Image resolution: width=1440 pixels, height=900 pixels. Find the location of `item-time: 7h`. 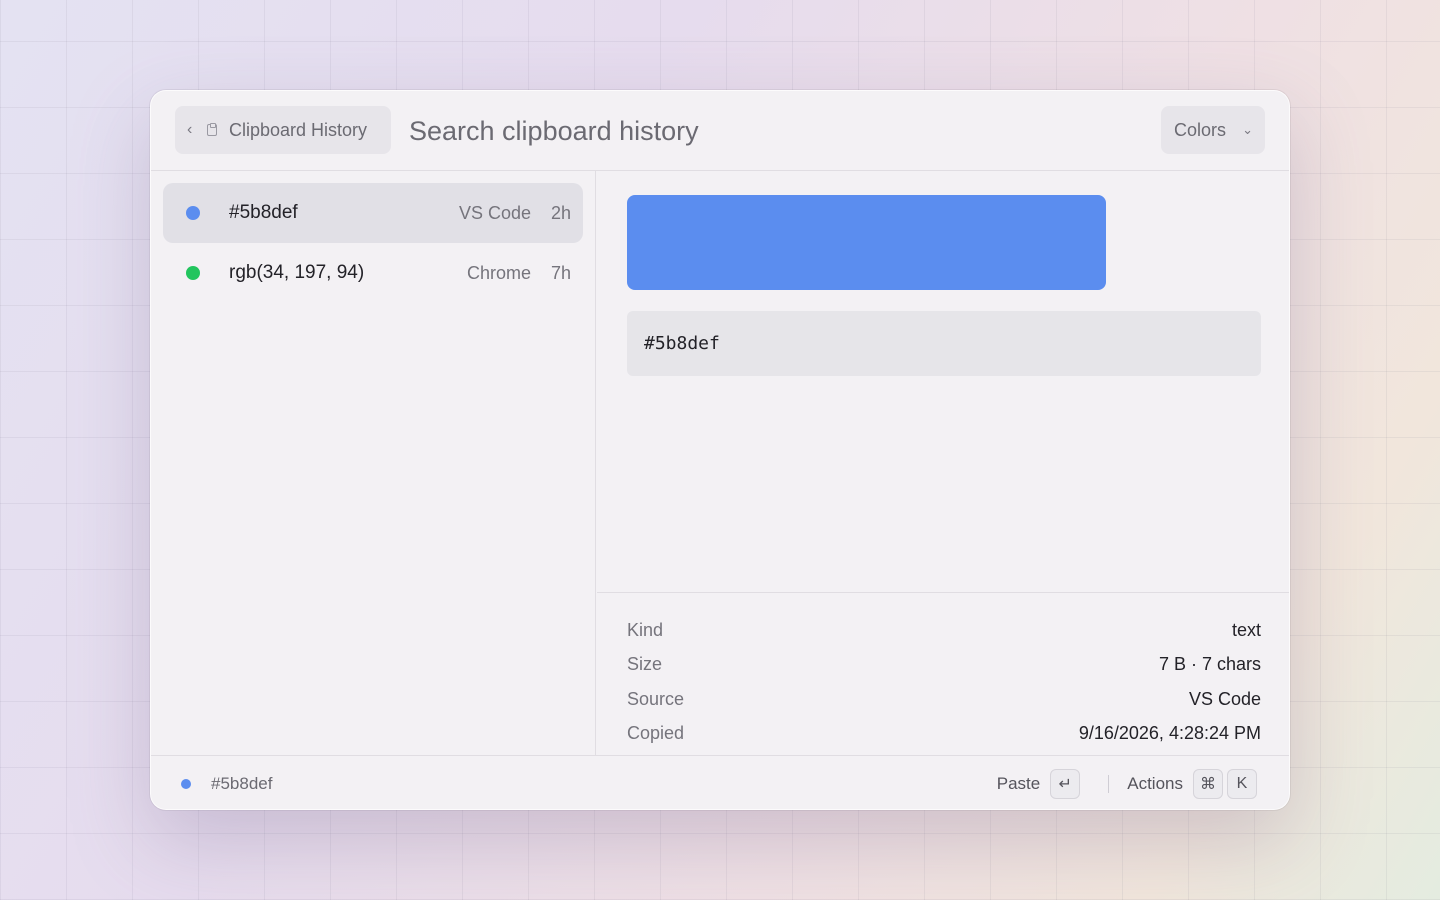

item-time: 7h is located at coordinates (560, 272).